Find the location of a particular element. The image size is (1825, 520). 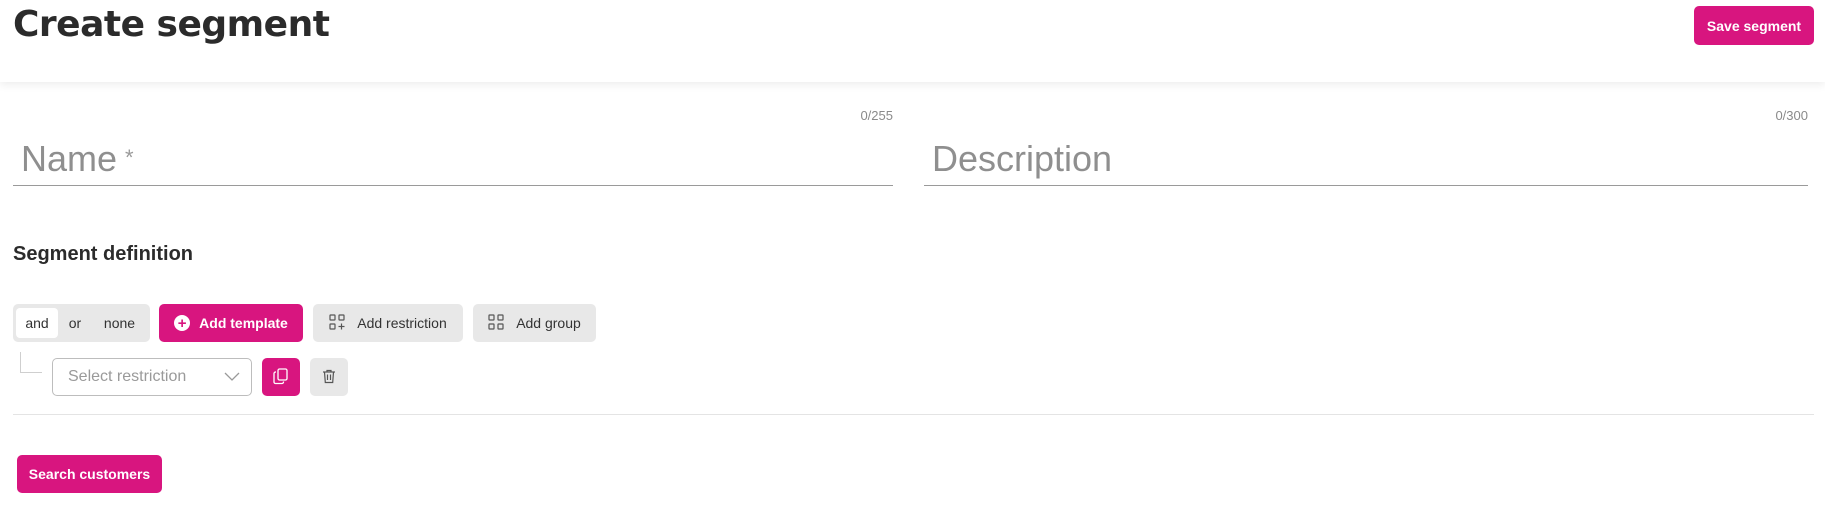

add-group-button: Add group is located at coordinates (534, 323).